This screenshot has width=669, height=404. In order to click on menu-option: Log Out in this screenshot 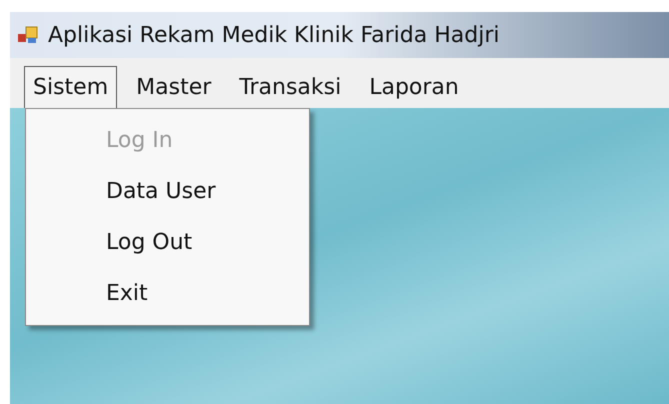, I will do `click(149, 242)`.